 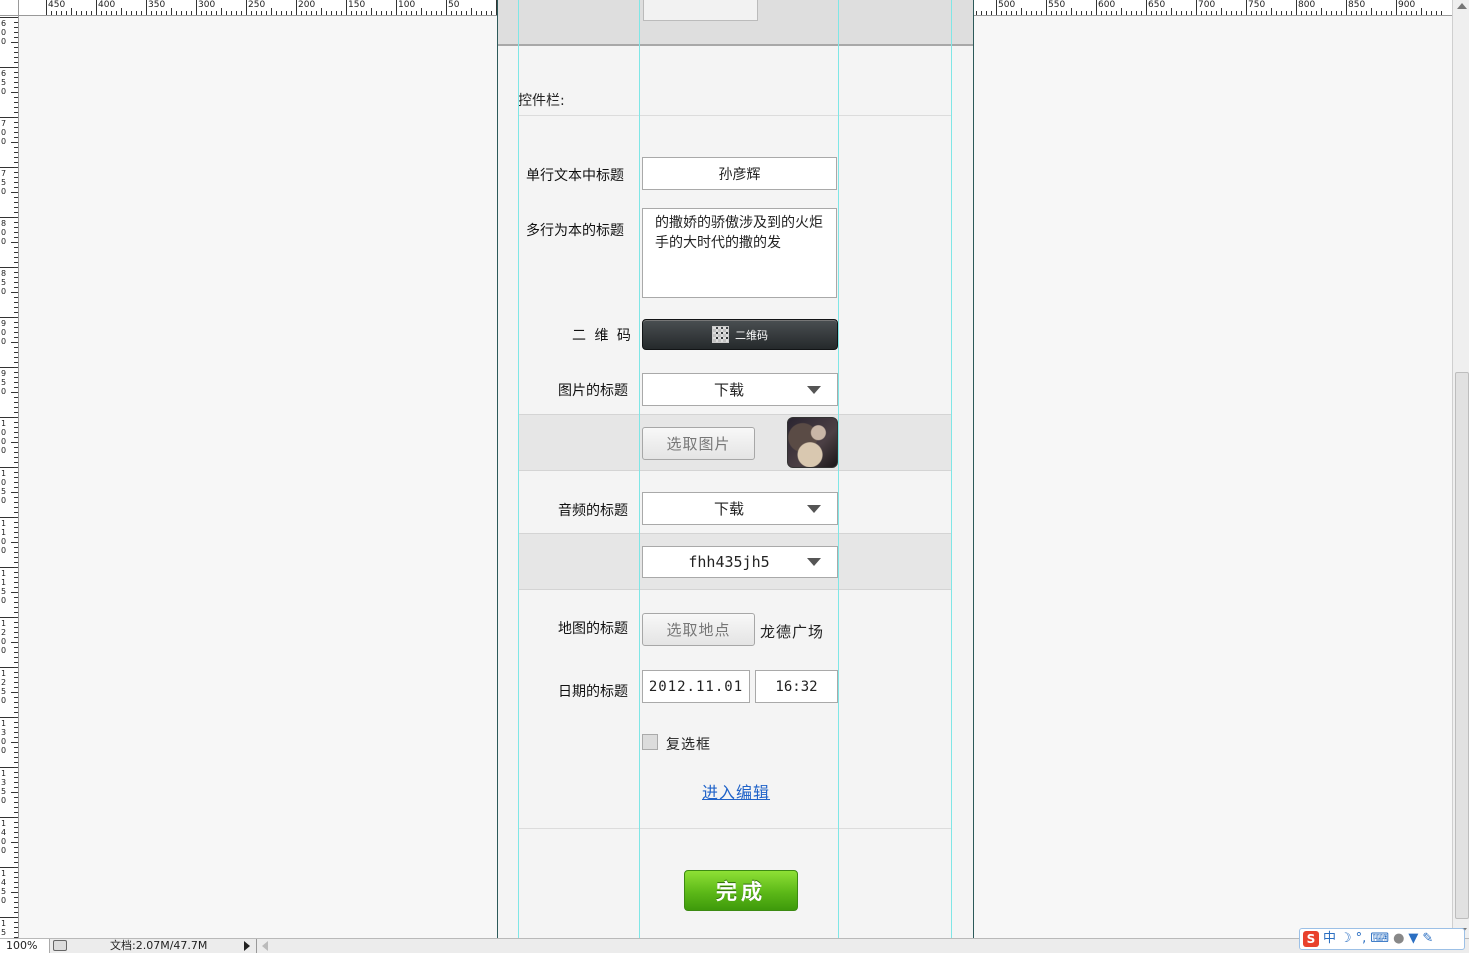 What do you see at coordinates (1462, 6) in the screenshot?
I see `scroll-up-icon` at bounding box center [1462, 6].